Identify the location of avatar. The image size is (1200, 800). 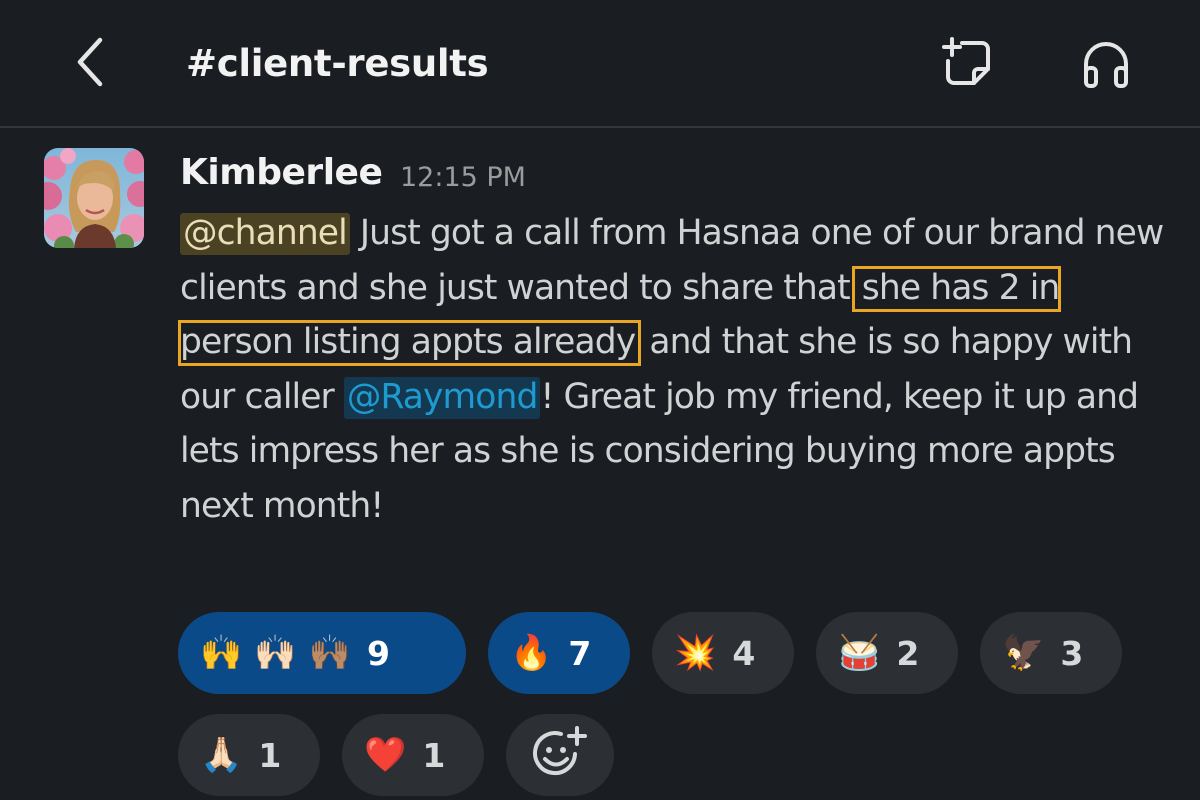
(94, 198).